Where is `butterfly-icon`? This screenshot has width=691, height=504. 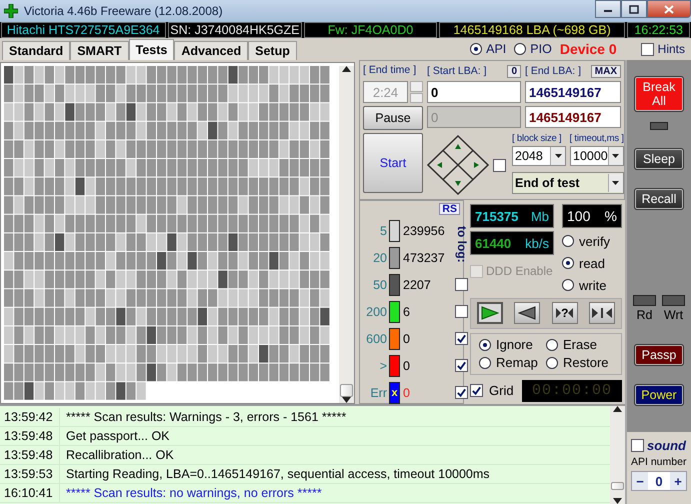 butterfly-icon is located at coordinates (602, 313).